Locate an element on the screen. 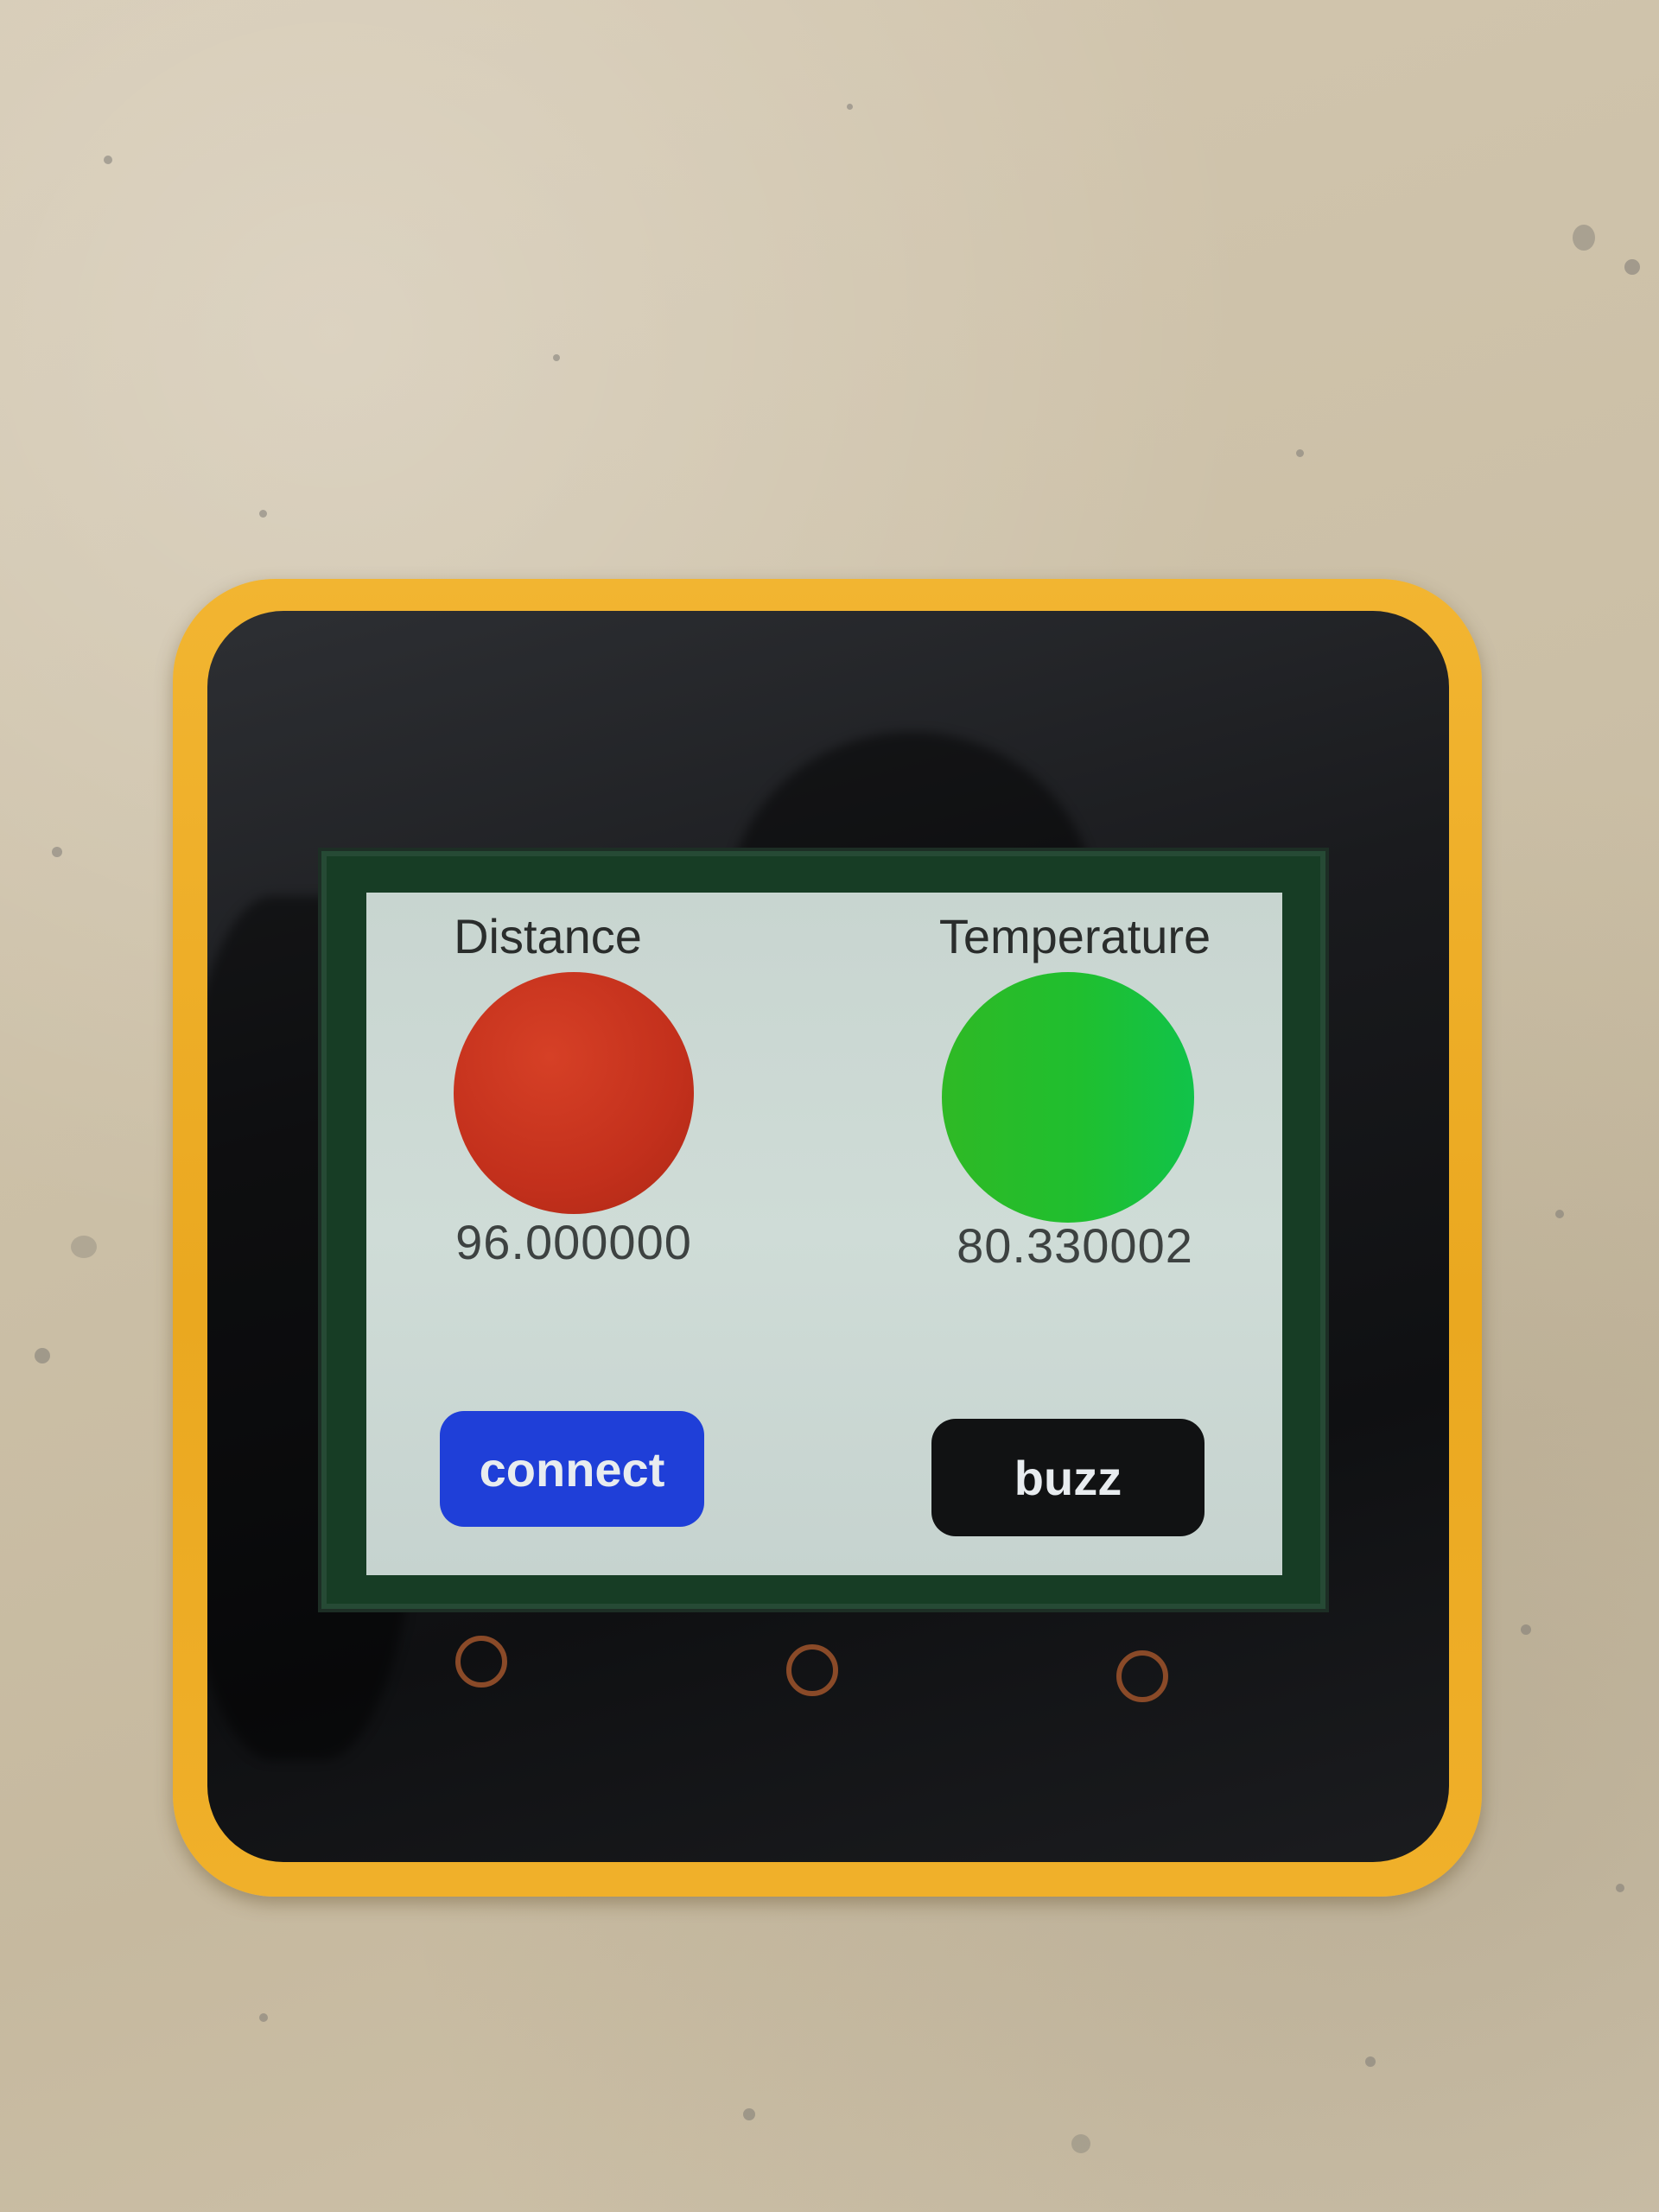 The image size is (1659, 2212). temperature-label: Temperature is located at coordinates (1074, 936).